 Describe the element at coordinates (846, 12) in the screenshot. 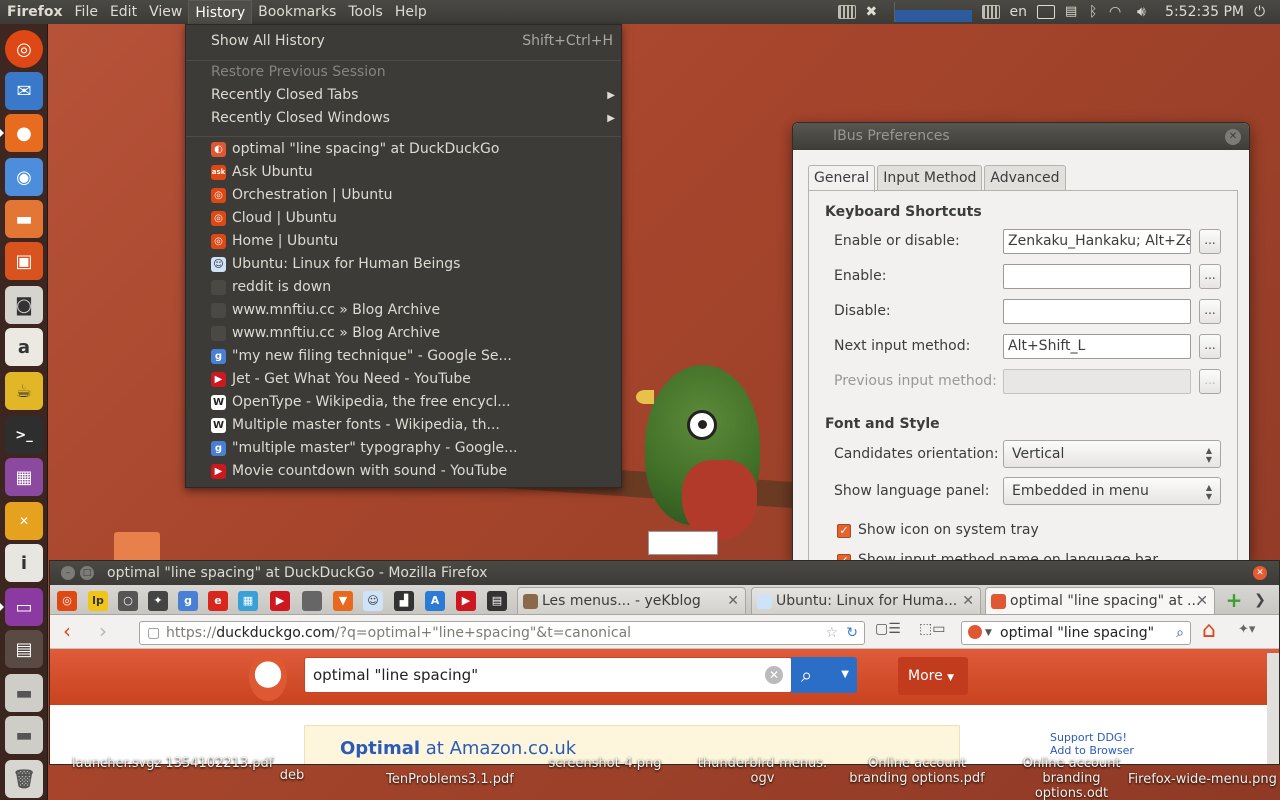

I see `keyboard-icon` at that location.